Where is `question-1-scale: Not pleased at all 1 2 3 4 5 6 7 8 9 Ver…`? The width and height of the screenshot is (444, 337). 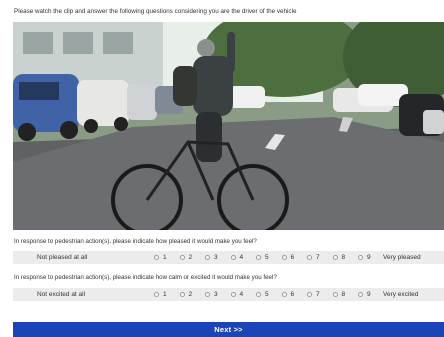 question-1-scale: Not pleased at all 1 2 3 4 5 6 7 8 9 Ver… is located at coordinates (228, 257).